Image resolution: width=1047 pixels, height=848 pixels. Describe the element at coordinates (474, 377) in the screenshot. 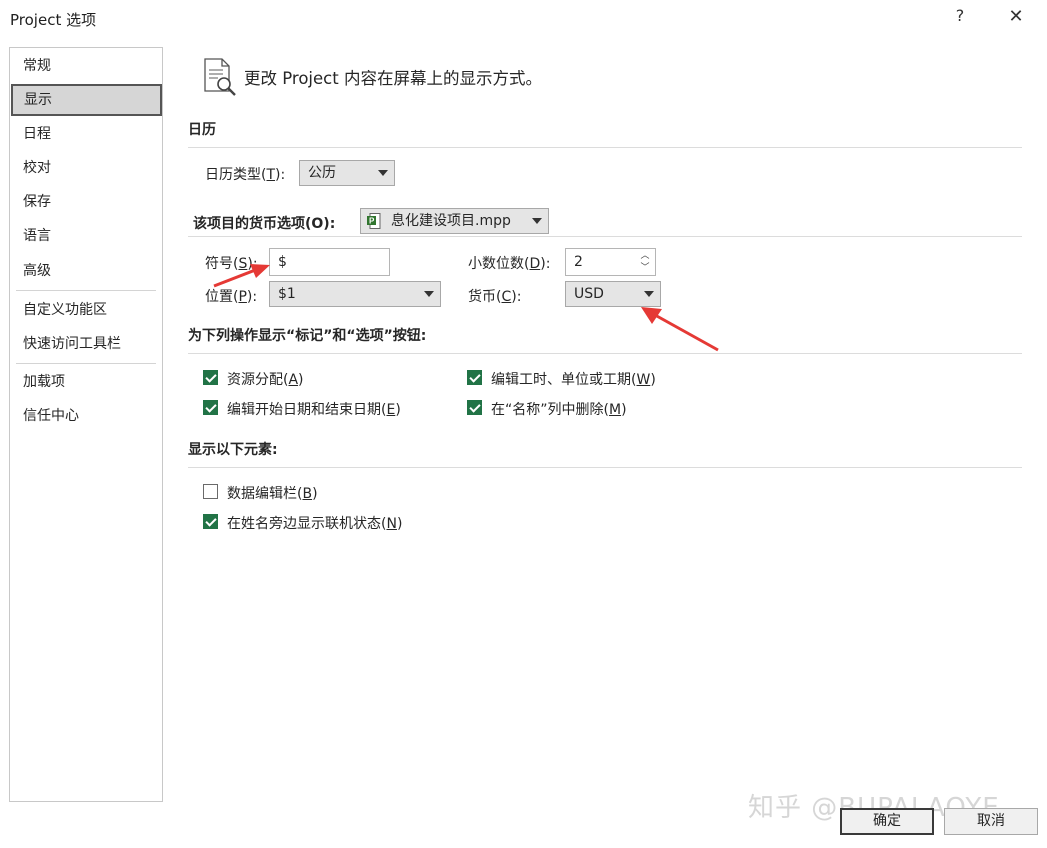

I see `checkbox-edit-work-units-duration` at that location.